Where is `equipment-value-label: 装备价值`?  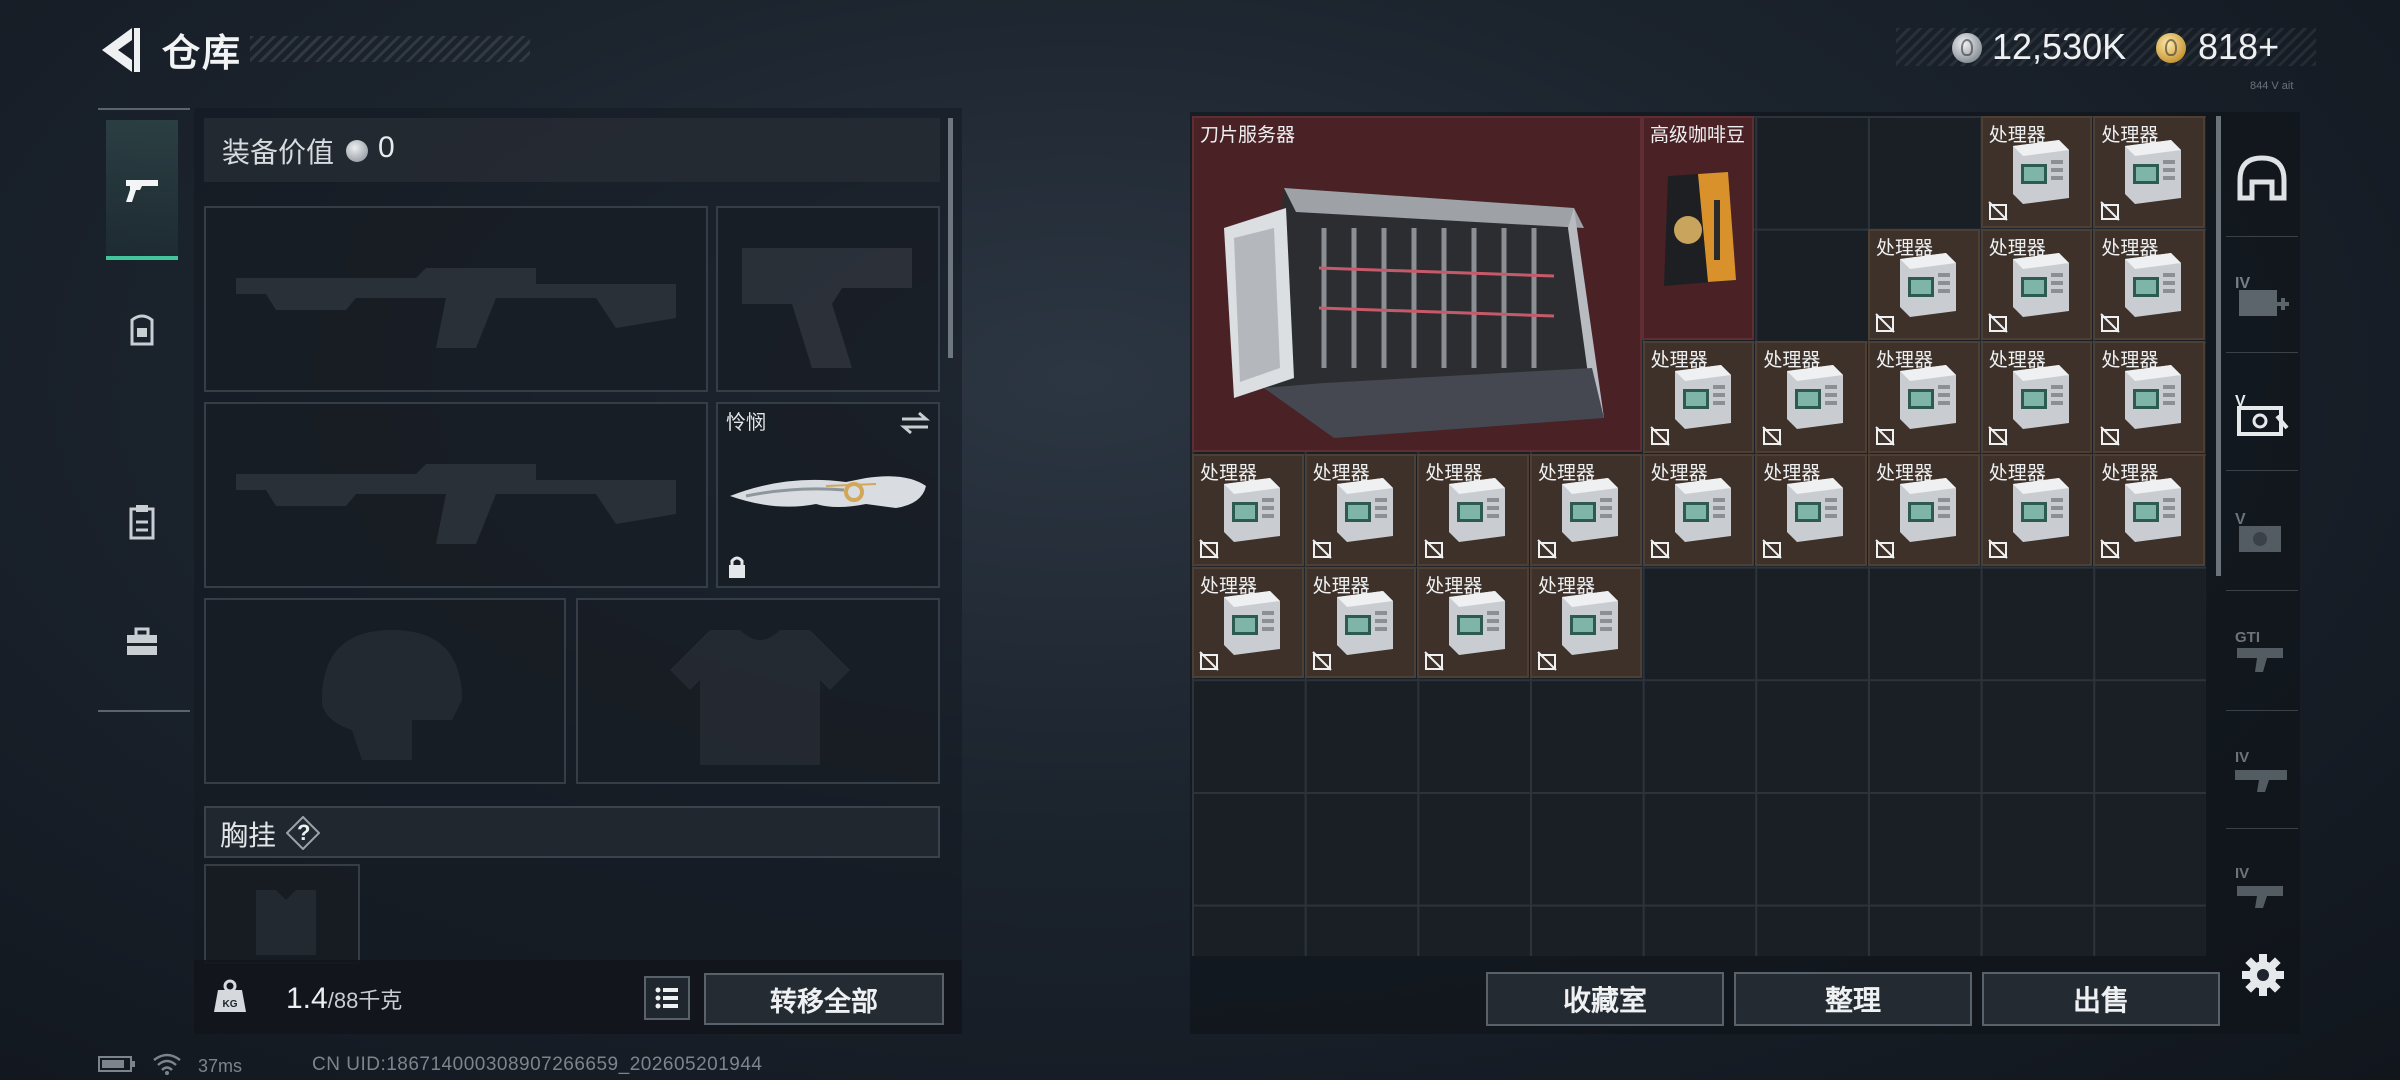 equipment-value-label: 装备价值 is located at coordinates (278, 152).